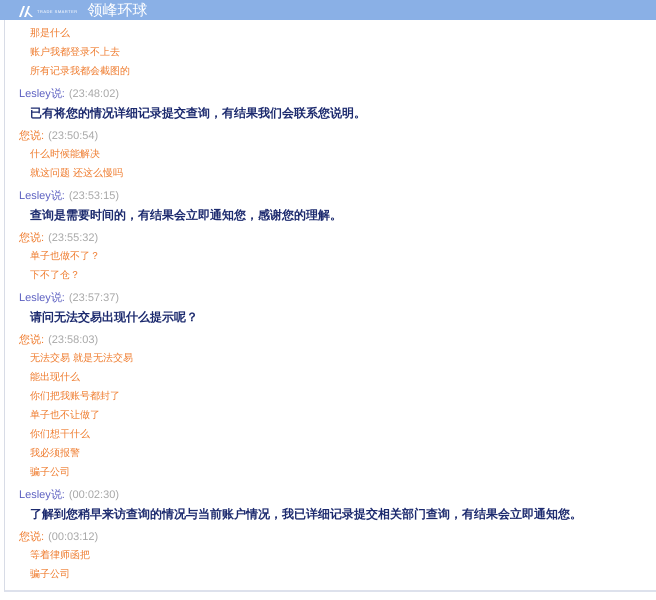  What do you see at coordinates (113, 317) in the screenshot?
I see `message-text: 请问无法交易出现什么提示呢？` at bounding box center [113, 317].